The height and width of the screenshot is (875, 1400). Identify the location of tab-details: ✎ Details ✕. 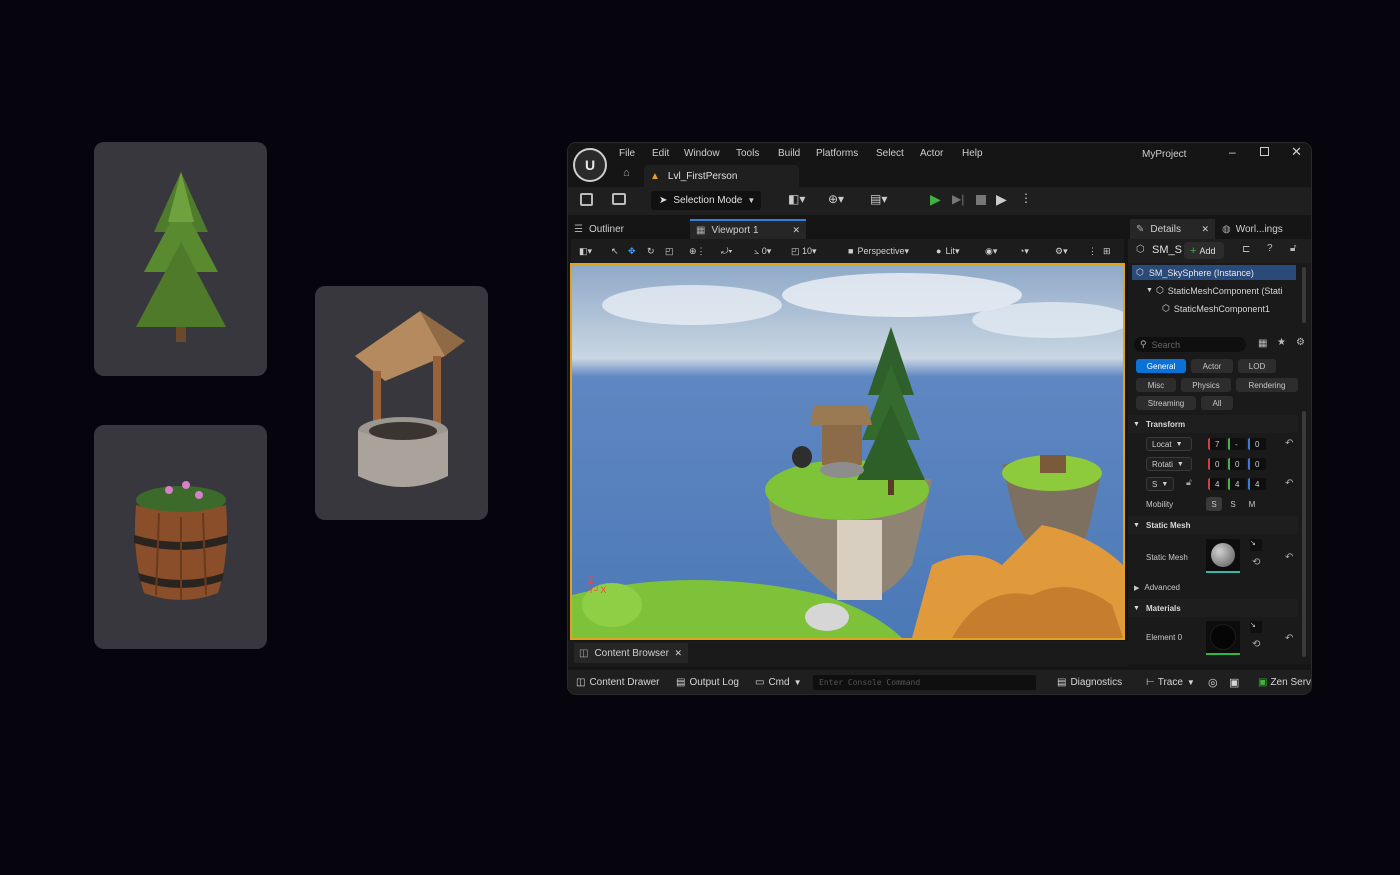
(1172, 229).